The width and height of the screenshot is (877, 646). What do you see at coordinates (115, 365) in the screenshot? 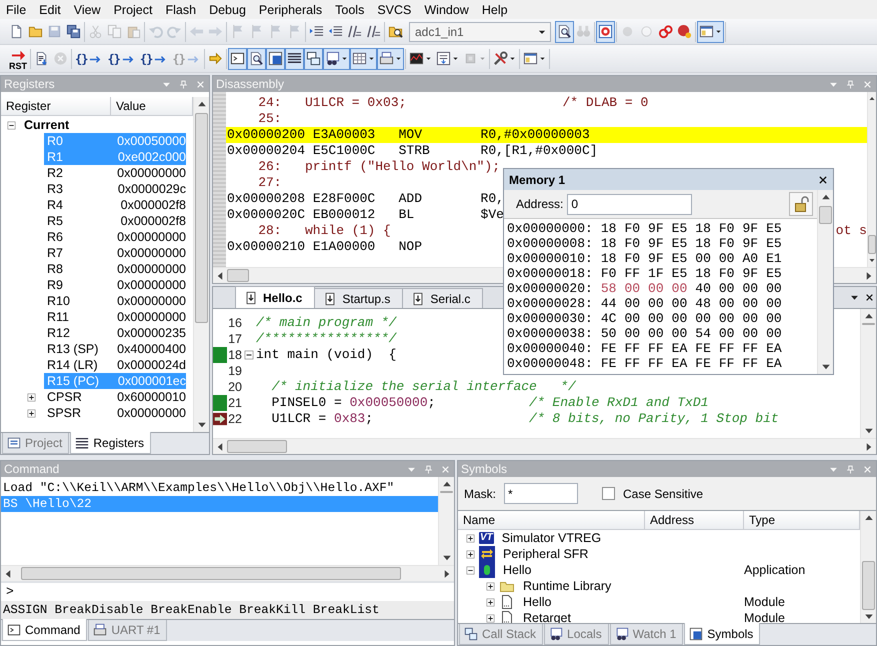
I see `register-row: R14 (LR) 0x0000024d` at bounding box center [115, 365].